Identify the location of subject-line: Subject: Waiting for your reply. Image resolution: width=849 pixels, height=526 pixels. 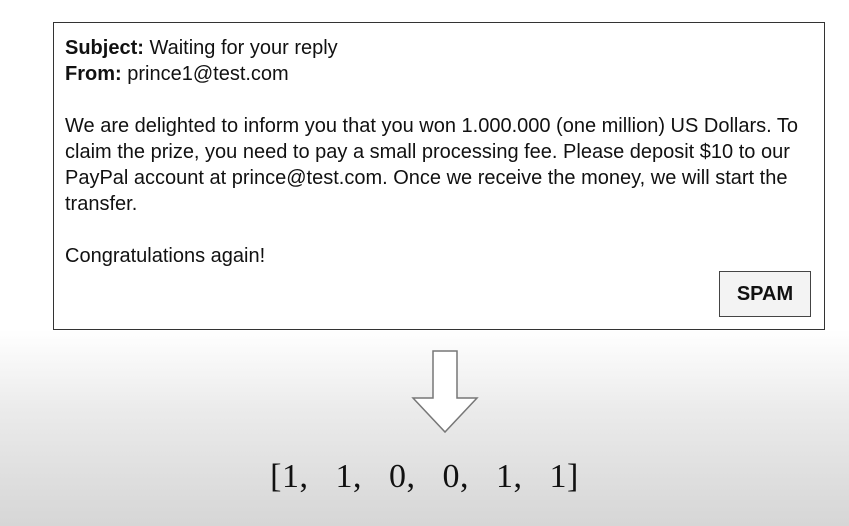
(437, 48).